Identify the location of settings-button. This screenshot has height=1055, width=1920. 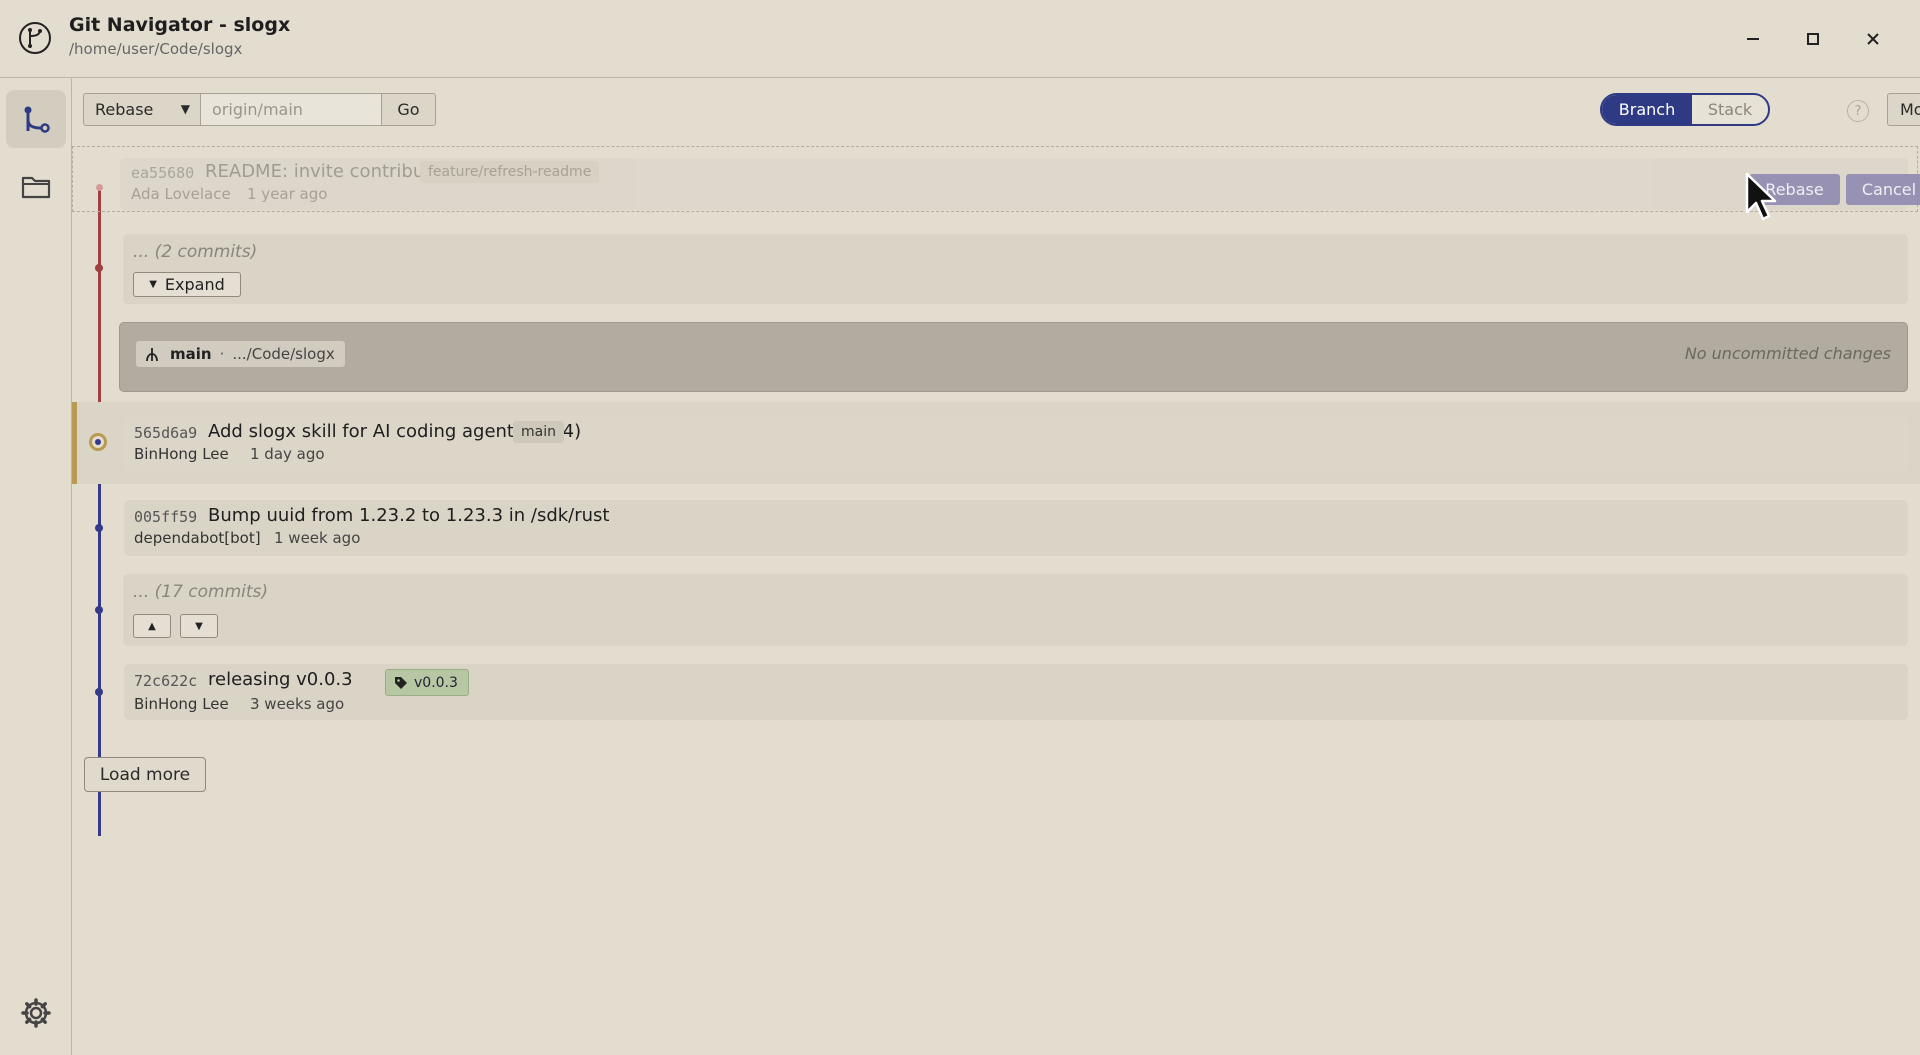
(36, 1013).